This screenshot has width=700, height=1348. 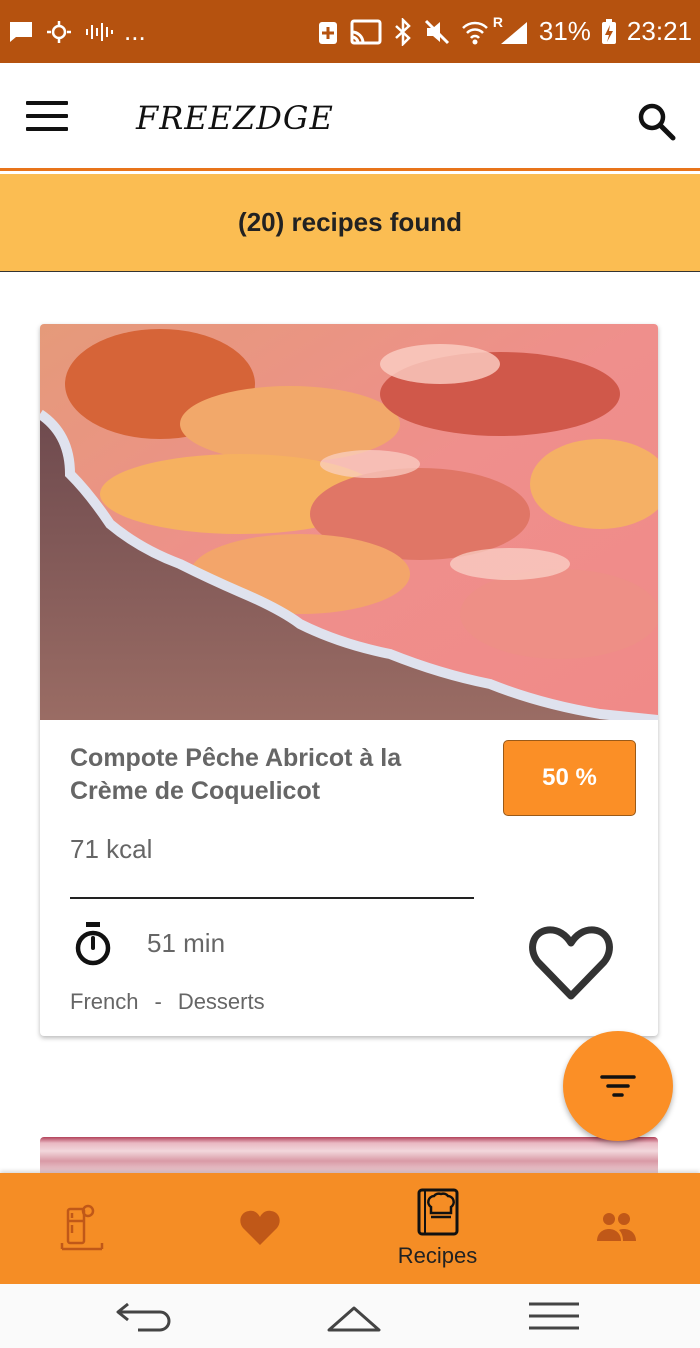 What do you see at coordinates (47, 103) in the screenshot?
I see `hamburger-icon` at bounding box center [47, 103].